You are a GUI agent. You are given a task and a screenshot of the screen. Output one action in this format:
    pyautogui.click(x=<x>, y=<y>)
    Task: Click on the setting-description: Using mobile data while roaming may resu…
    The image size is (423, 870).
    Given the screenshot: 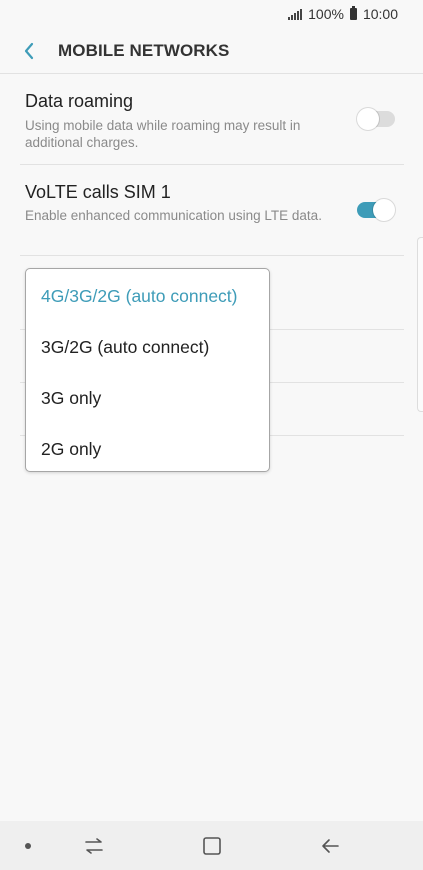 What is the action you would take?
    pyautogui.click(x=163, y=134)
    